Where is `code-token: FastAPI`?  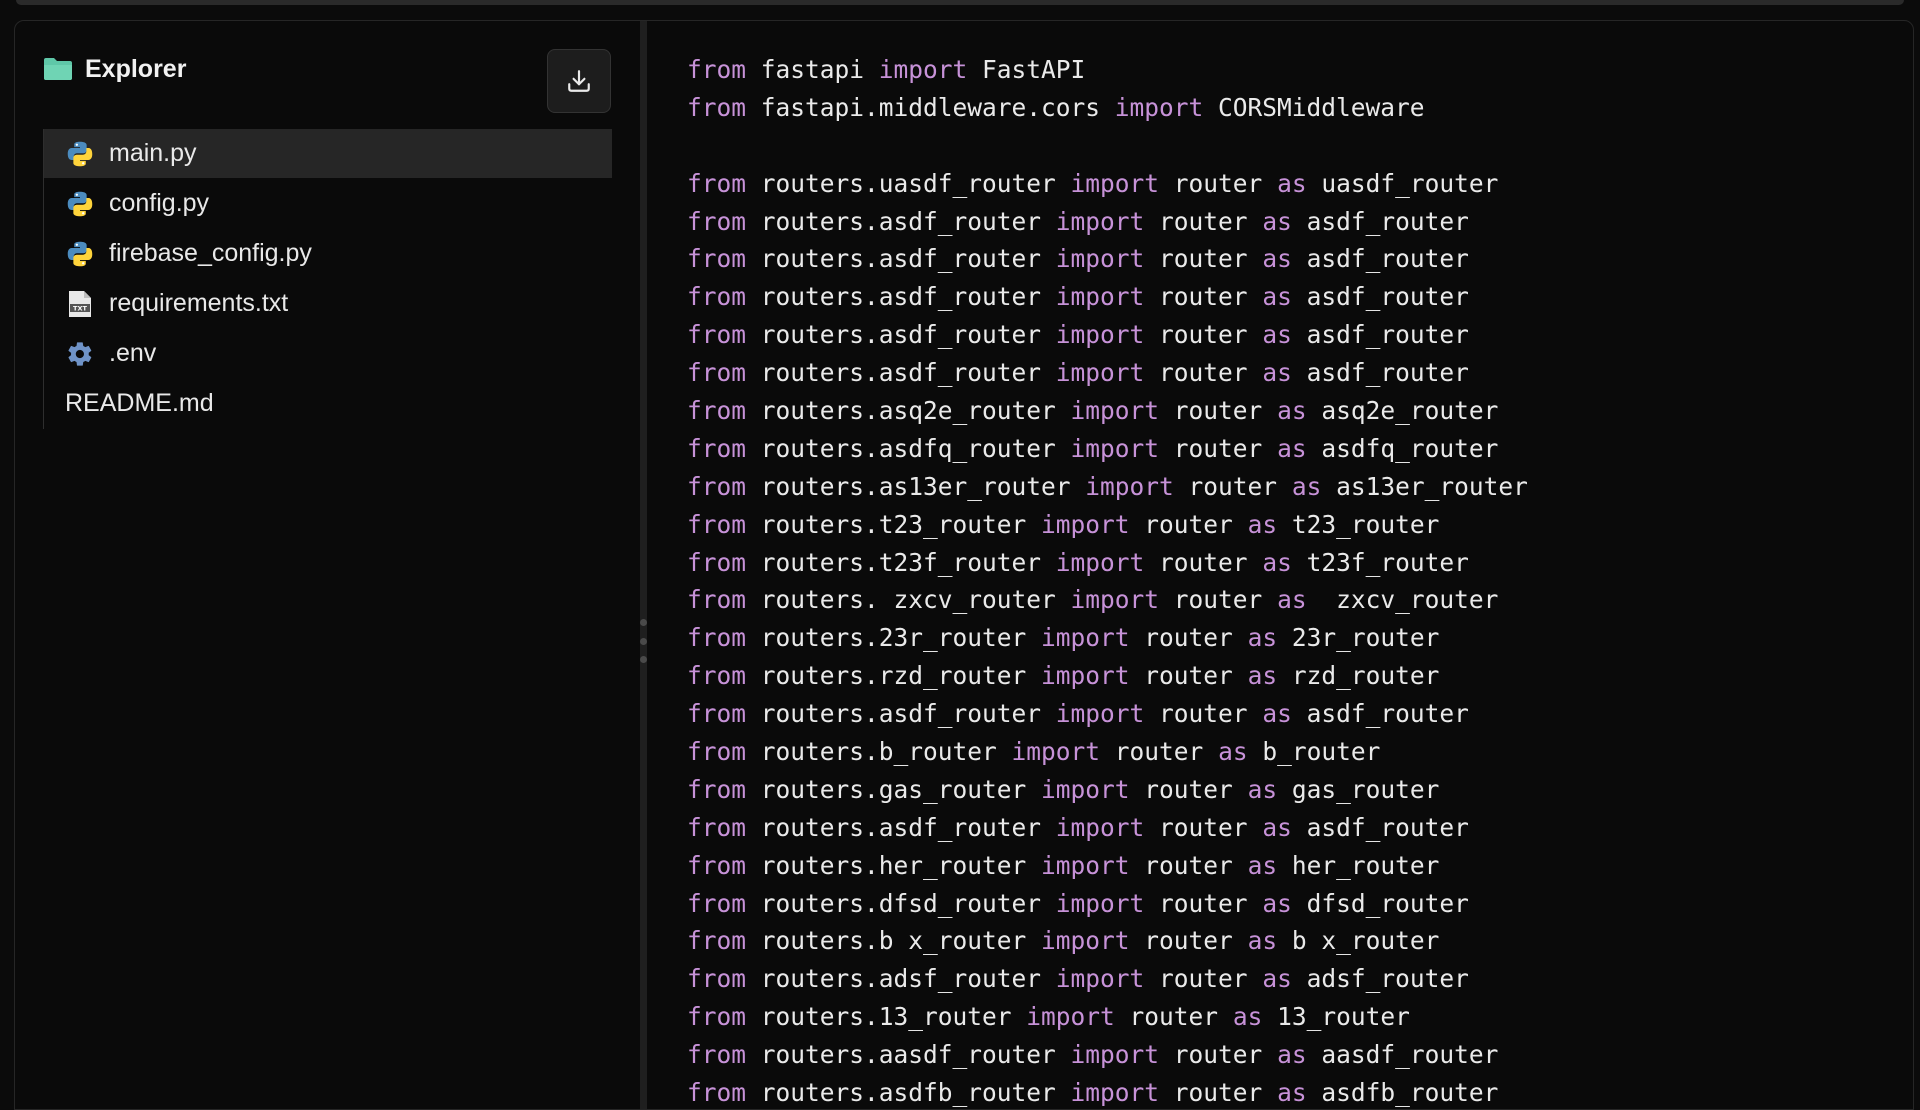
code-token: FastAPI is located at coordinates (1026, 69).